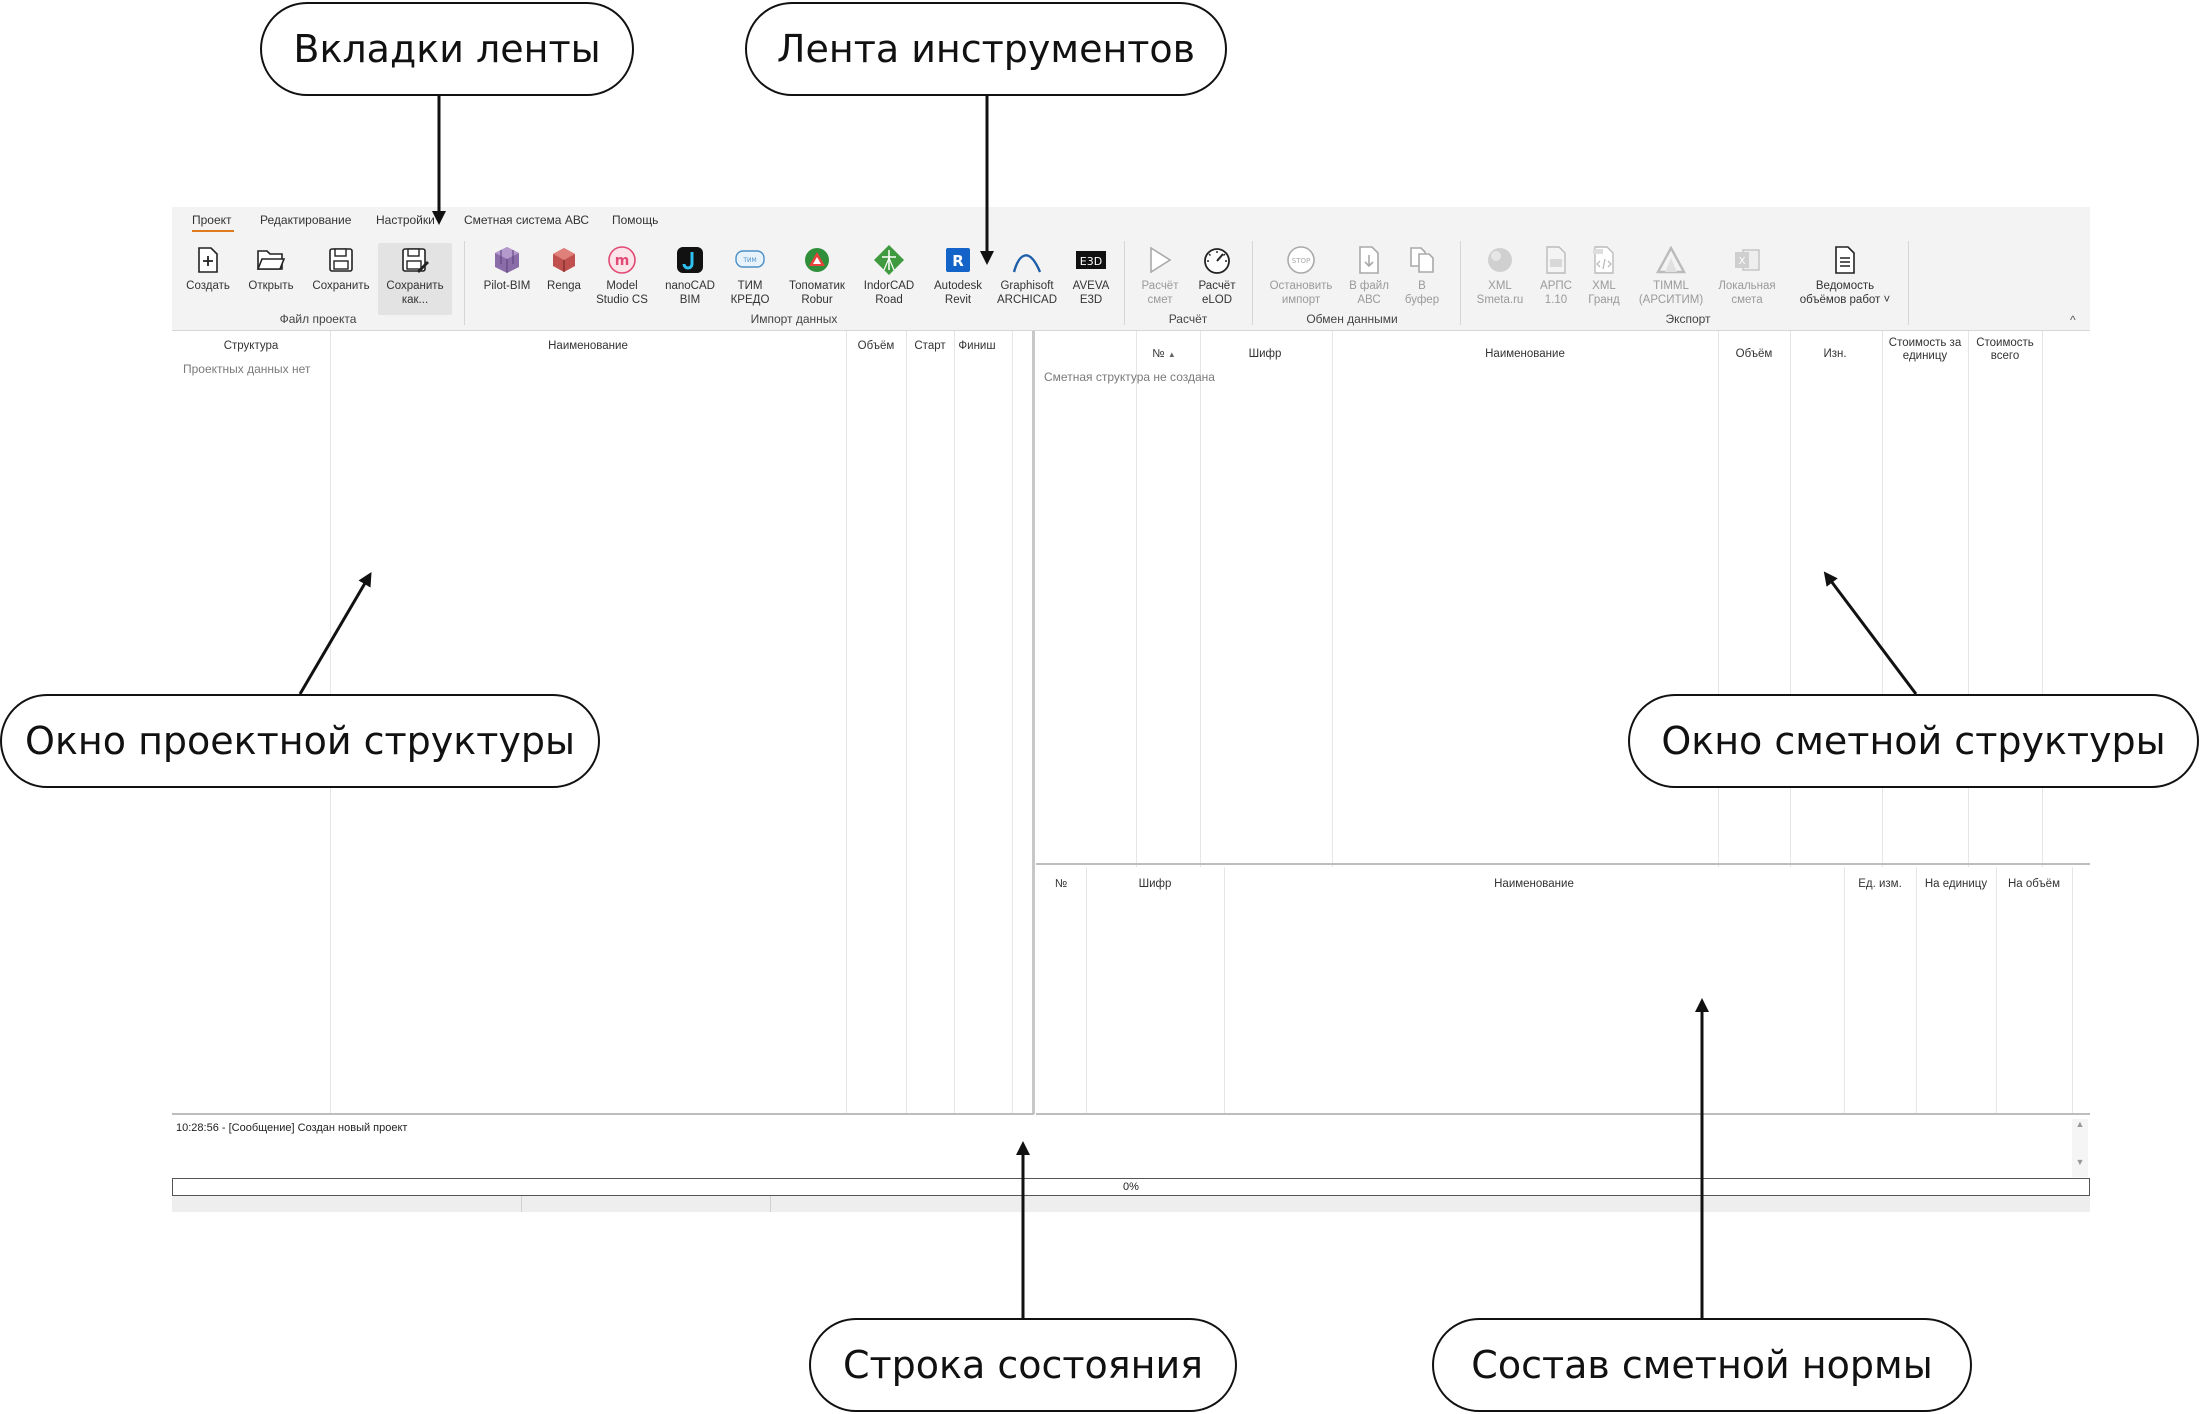 This screenshot has height=1414, width=2201. What do you see at coordinates (212, 220) in the screenshot?
I see `tab-project: Проект` at bounding box center [212, 220].